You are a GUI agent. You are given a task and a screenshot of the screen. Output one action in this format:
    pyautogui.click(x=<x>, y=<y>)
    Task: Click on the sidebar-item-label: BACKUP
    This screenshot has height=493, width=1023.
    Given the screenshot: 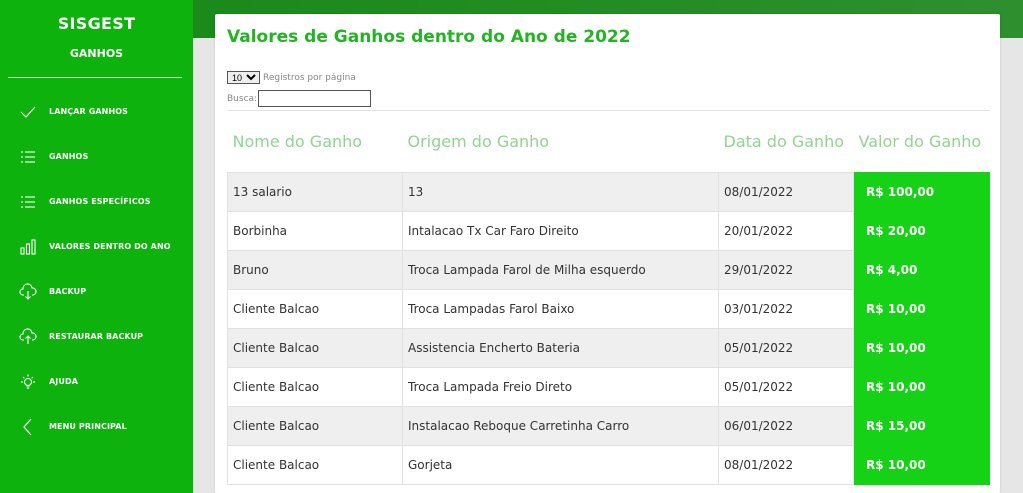 What is the action you would take?
    pyautogui.click(x=68, y=291)
    